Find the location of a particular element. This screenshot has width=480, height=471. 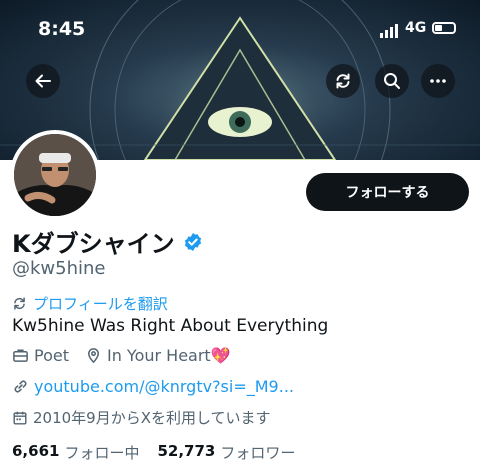

search-icon is located at coordinates (392, 81).